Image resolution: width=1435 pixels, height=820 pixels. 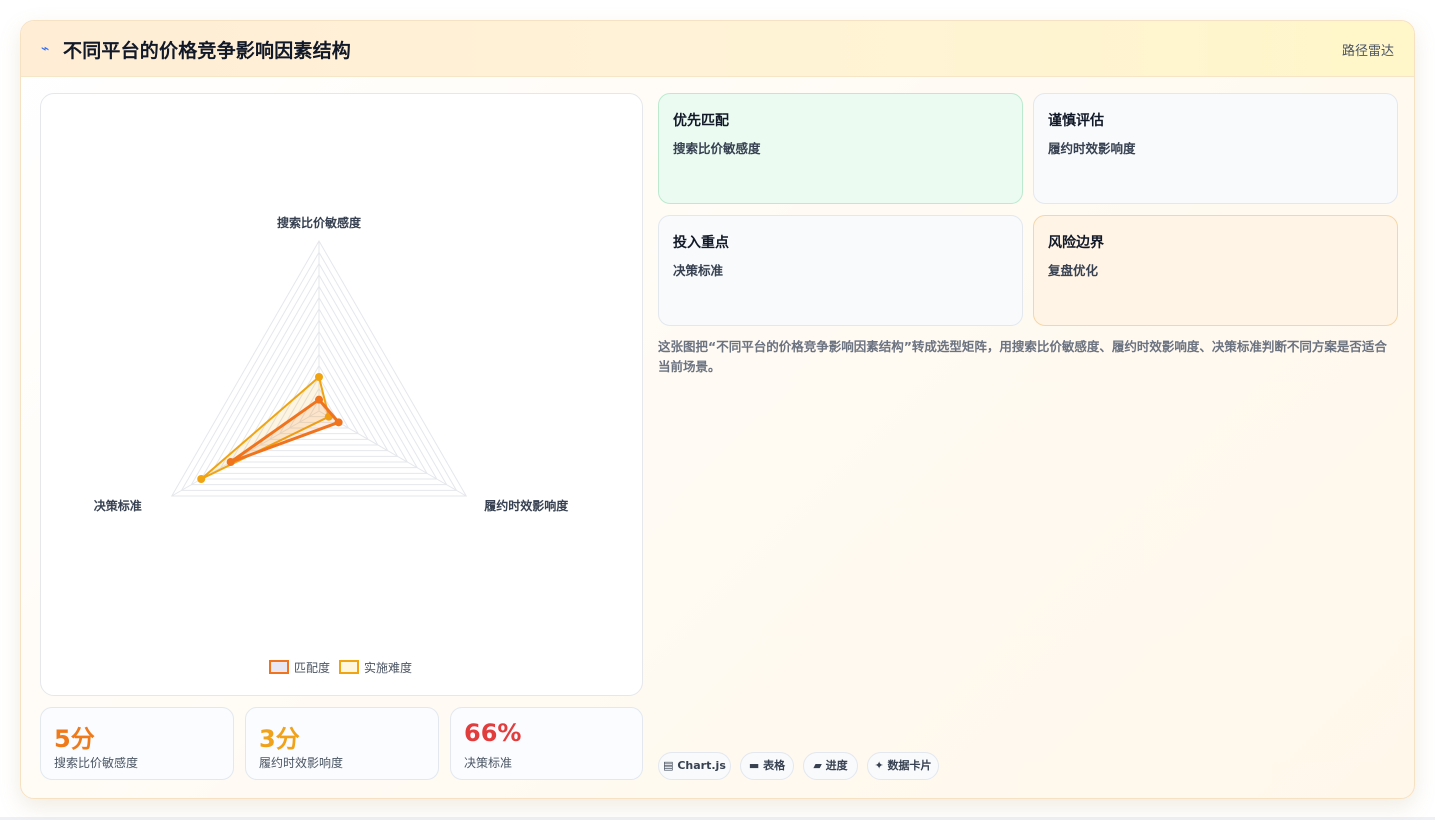 I want to click on radar-axis-label: 搜索比价敏感度, so click(x=319, y=222).